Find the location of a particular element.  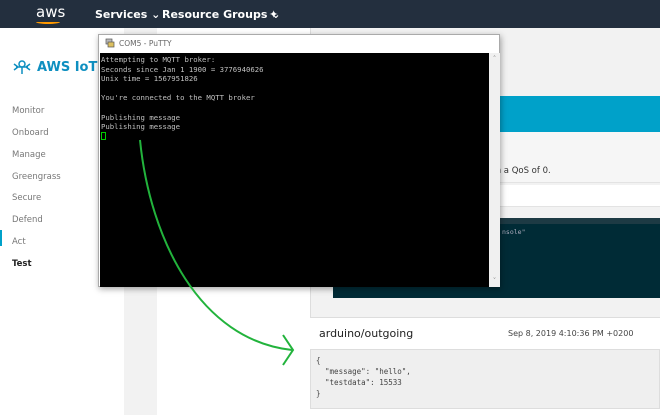

aws-logo-smile is located at coordinates (48, 22).